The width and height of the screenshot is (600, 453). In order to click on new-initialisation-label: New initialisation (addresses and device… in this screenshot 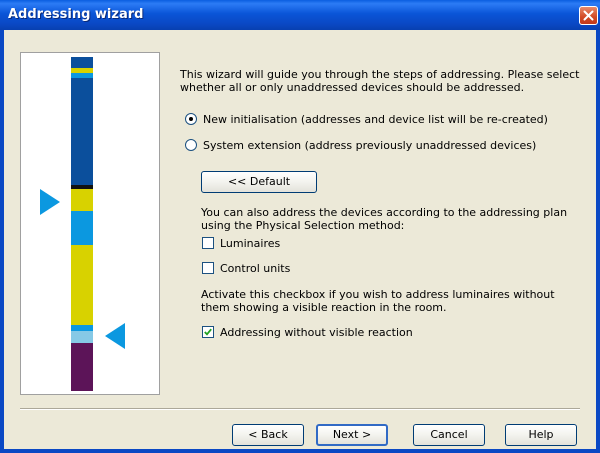, I will do `click(375, 119)`.